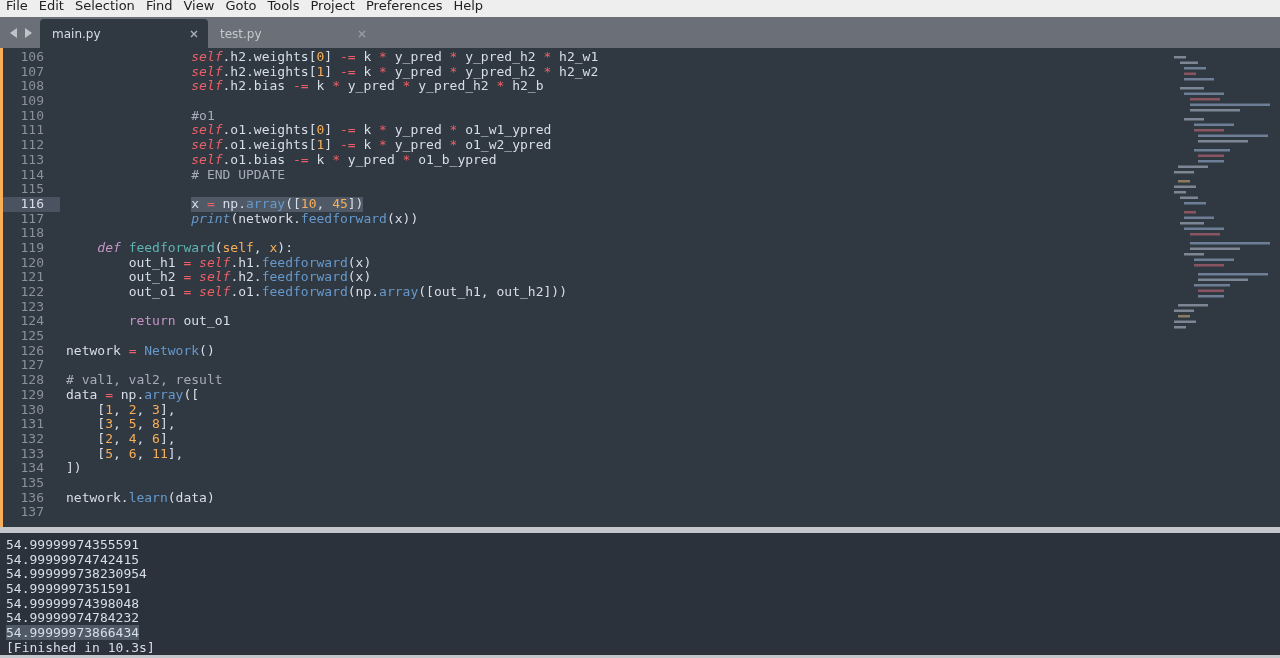 This screenshot has width=1280, height=658. What do you see at coordinates (371, 131) in the screenshot?
I see `code-line: self.o1.weights[0] -= k * y_pred * o1_w1_ypred` at bounding box center [371, 131].